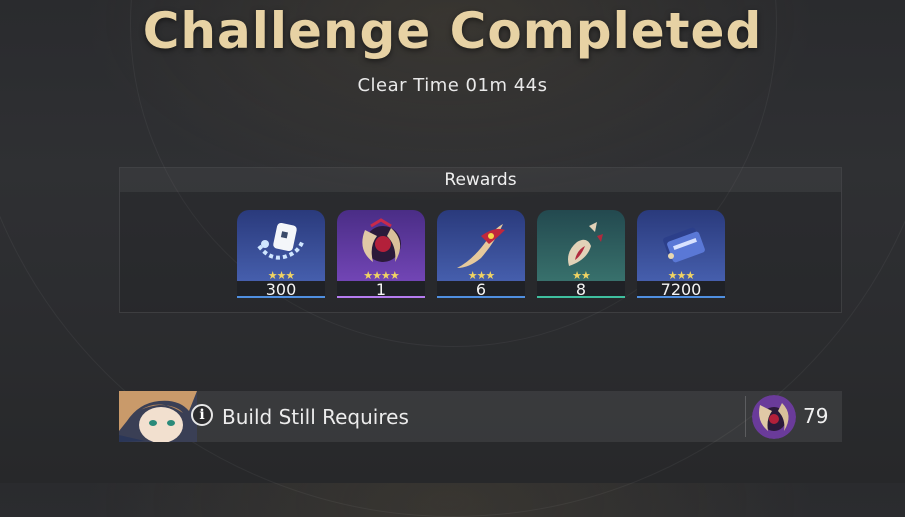  What do you see at coordinates (452, 31) in the screenshot?
I see `page-title: Challenge Completed` at bounding box center [452, 31].